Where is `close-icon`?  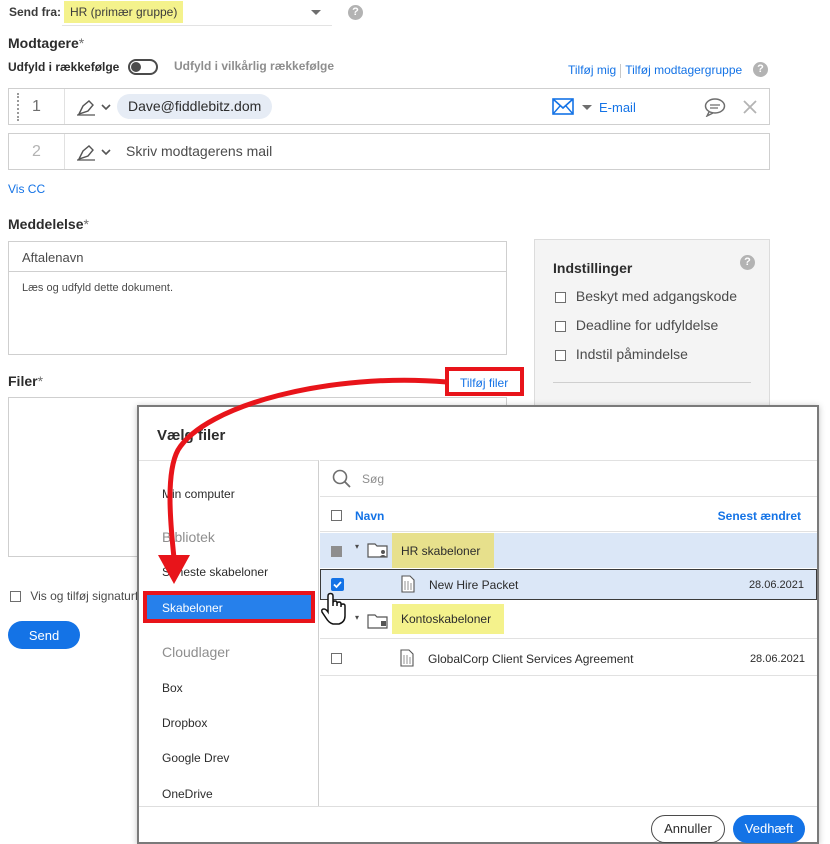
close-icon is located at coordinates (750, 107).